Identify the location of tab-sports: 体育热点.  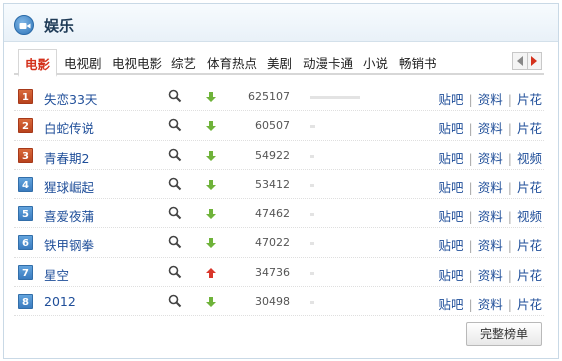
(232, 64).